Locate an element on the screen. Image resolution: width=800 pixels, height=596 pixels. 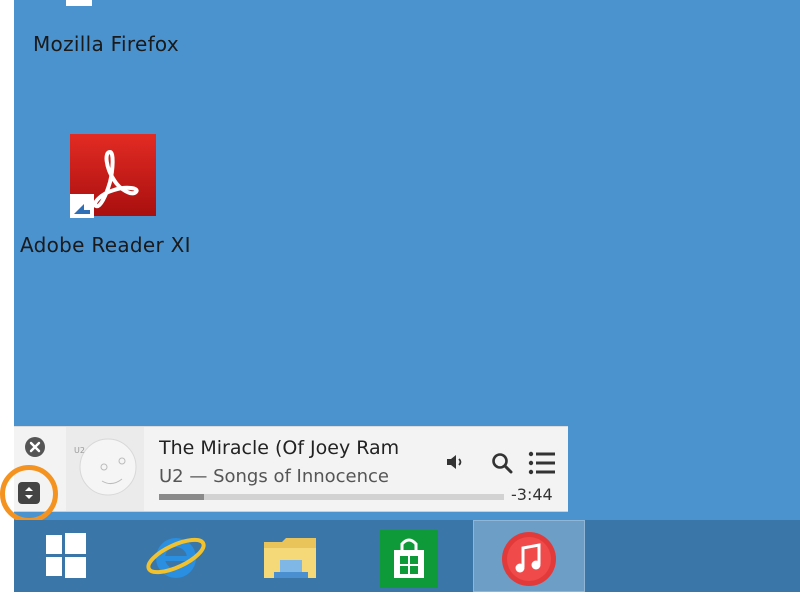
album-art: U2 is located at coordinates (105, 469).